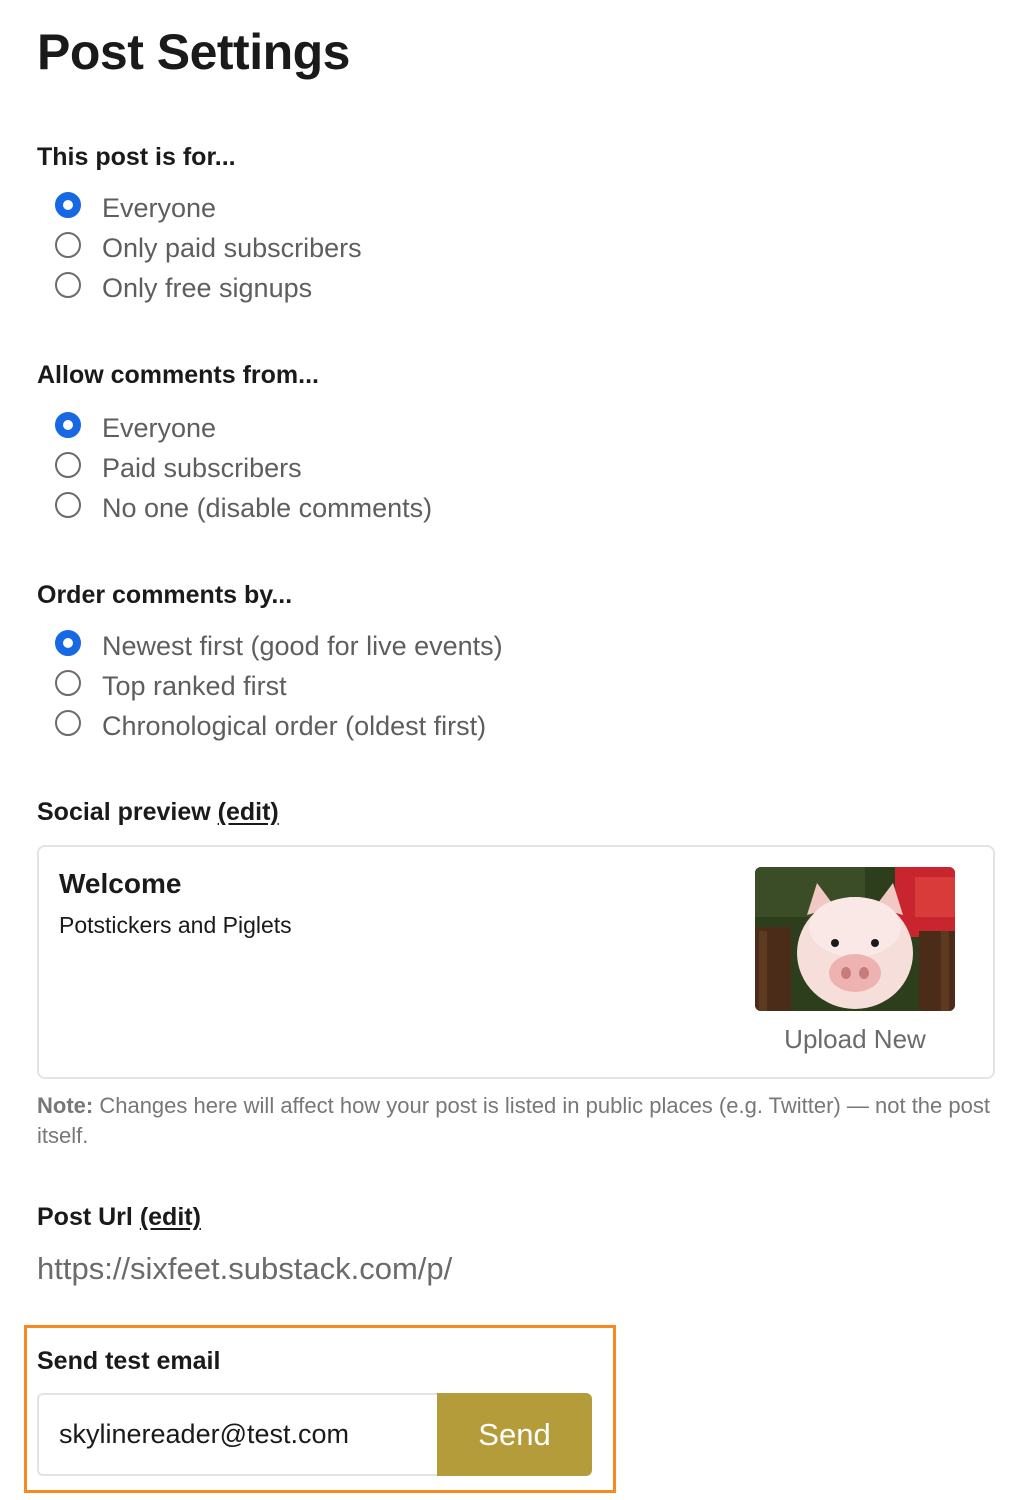 Image resolution: width=1024 pixels, height=1500 pixels. What do you see at coordinates (85, 1217) in the screenshot?
I see `post-url-heading-label: Post Url` at bounding box center [85, 1217].